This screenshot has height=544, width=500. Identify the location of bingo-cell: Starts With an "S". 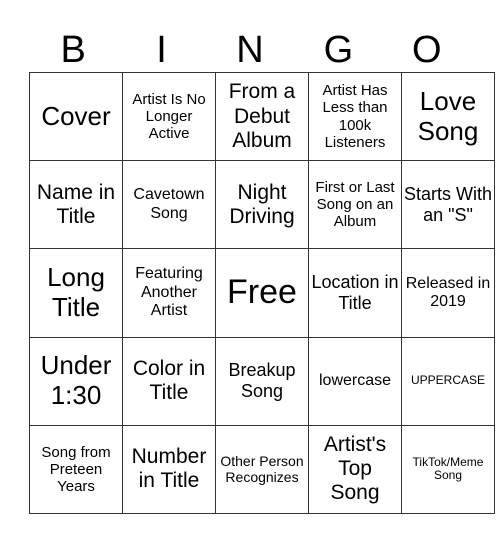
(448, 205).